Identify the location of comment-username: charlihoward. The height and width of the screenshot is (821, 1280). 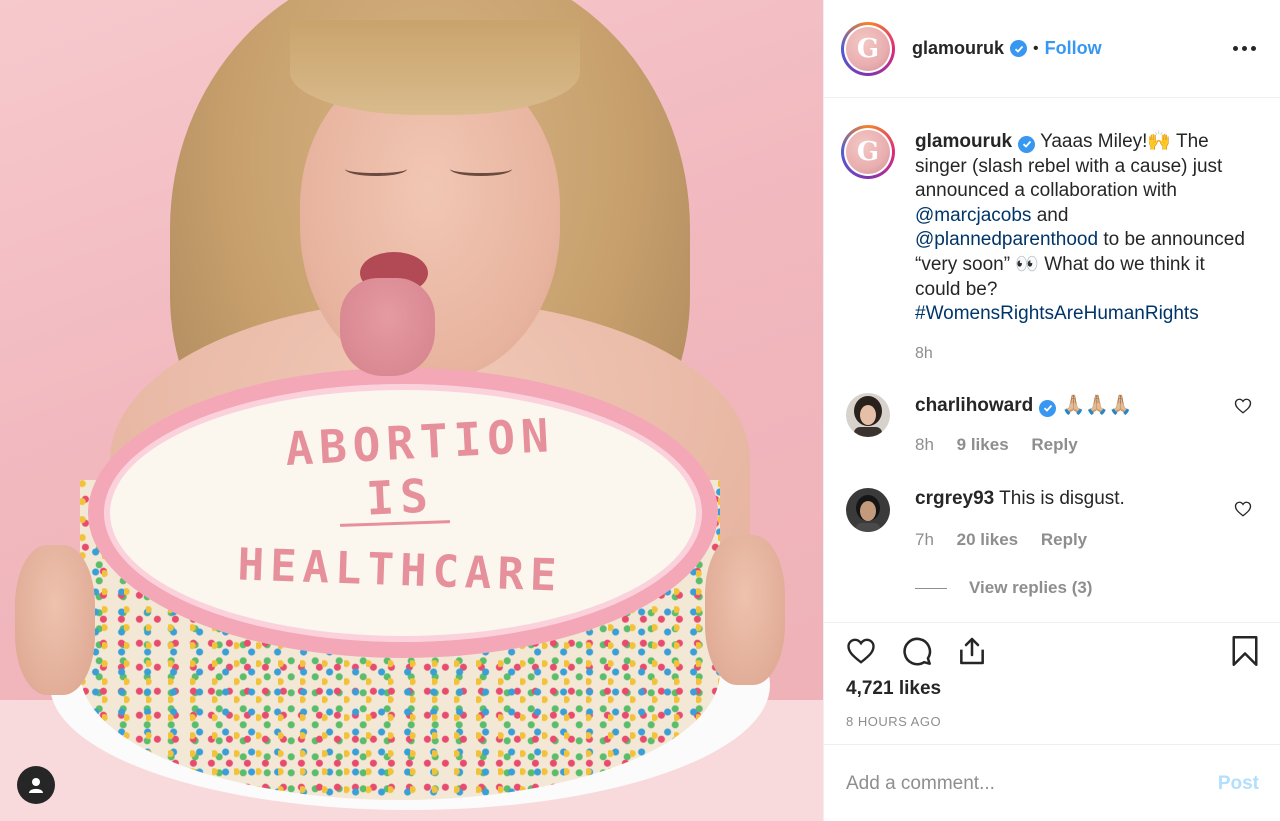
(974, 405).